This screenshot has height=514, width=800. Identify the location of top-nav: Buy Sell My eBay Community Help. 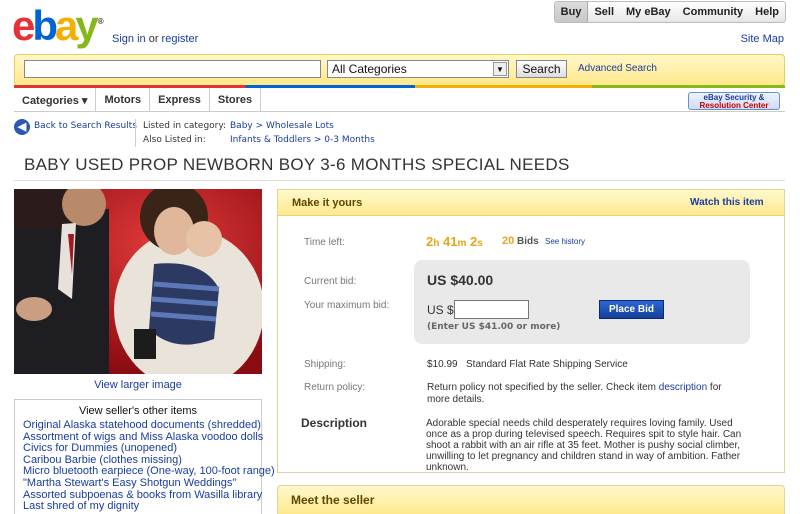
(669, 12).